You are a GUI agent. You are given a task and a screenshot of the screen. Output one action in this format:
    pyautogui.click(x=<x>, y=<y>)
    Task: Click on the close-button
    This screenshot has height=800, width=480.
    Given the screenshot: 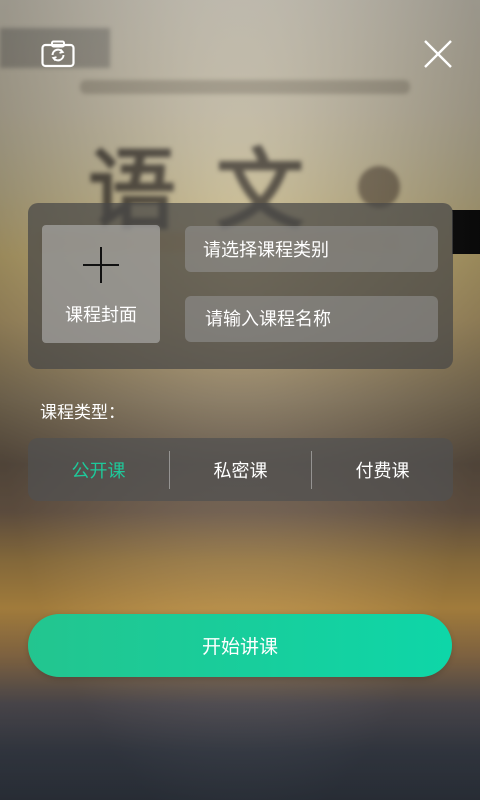 What is the action you would take?
    pyautogui.click(x=438, y=54)
    